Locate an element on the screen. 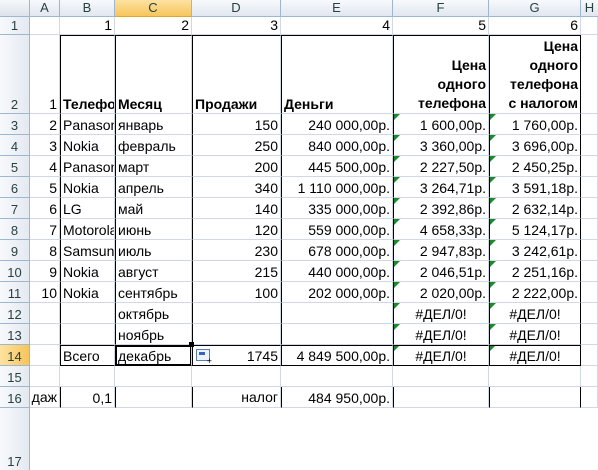  header-sales: Продажи is located at coordinates (236, 74).